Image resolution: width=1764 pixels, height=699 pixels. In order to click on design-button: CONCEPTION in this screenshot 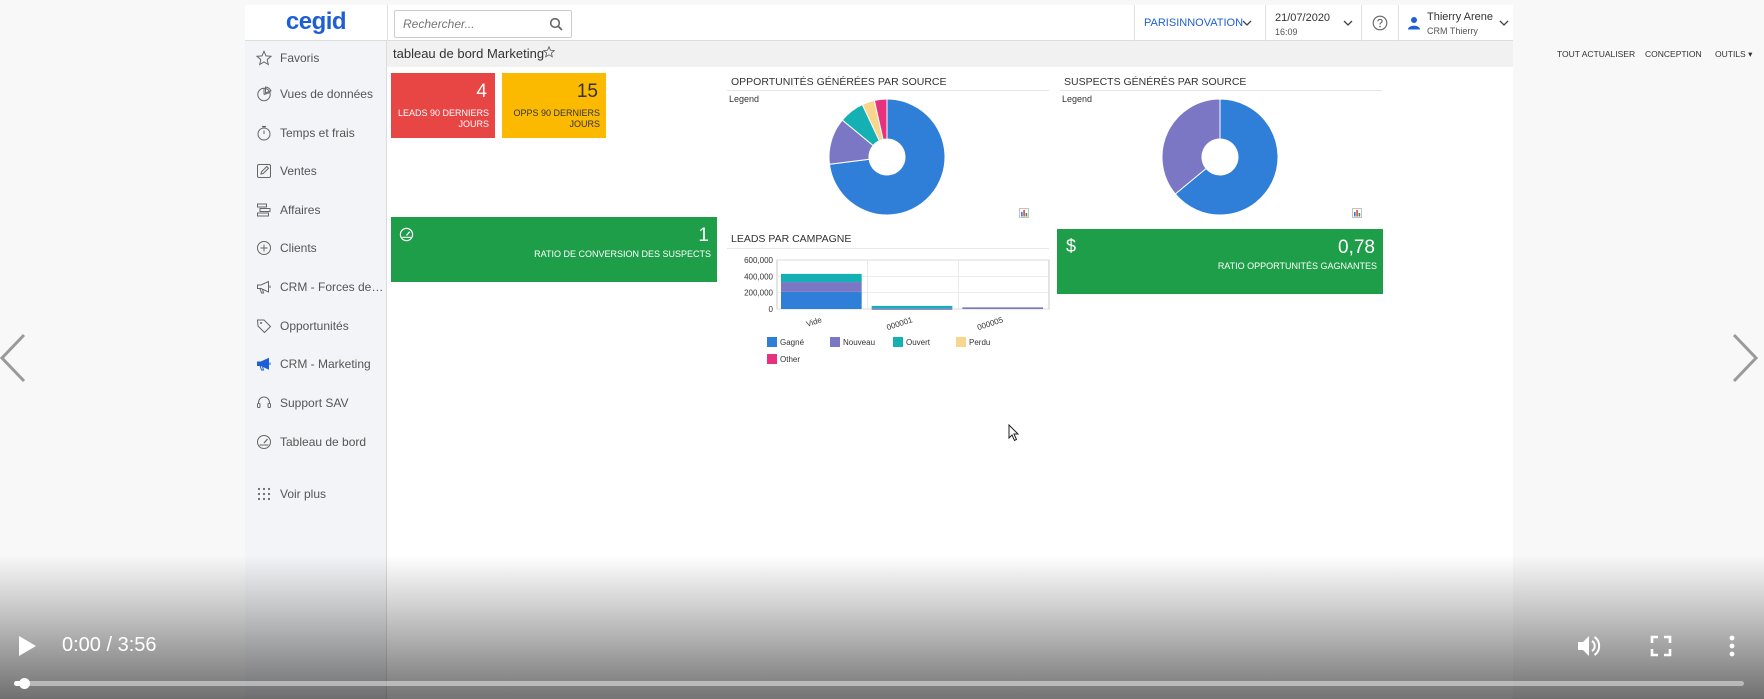, I will do `click(1673, 54)`.